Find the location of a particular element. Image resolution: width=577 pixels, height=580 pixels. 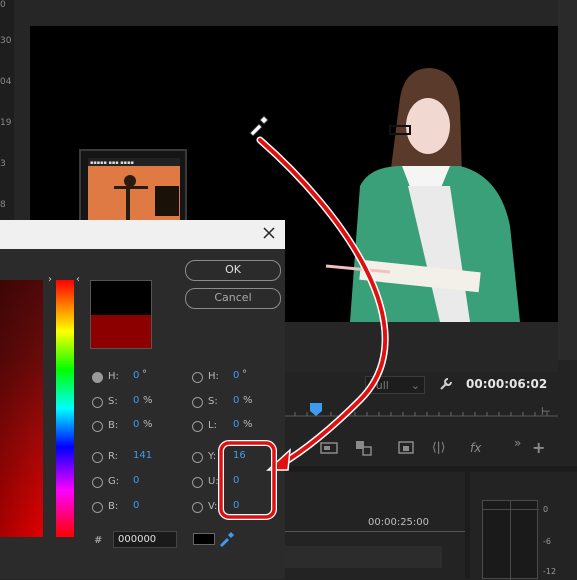

hex-input: 000000 is located at coordinates (145, 539).